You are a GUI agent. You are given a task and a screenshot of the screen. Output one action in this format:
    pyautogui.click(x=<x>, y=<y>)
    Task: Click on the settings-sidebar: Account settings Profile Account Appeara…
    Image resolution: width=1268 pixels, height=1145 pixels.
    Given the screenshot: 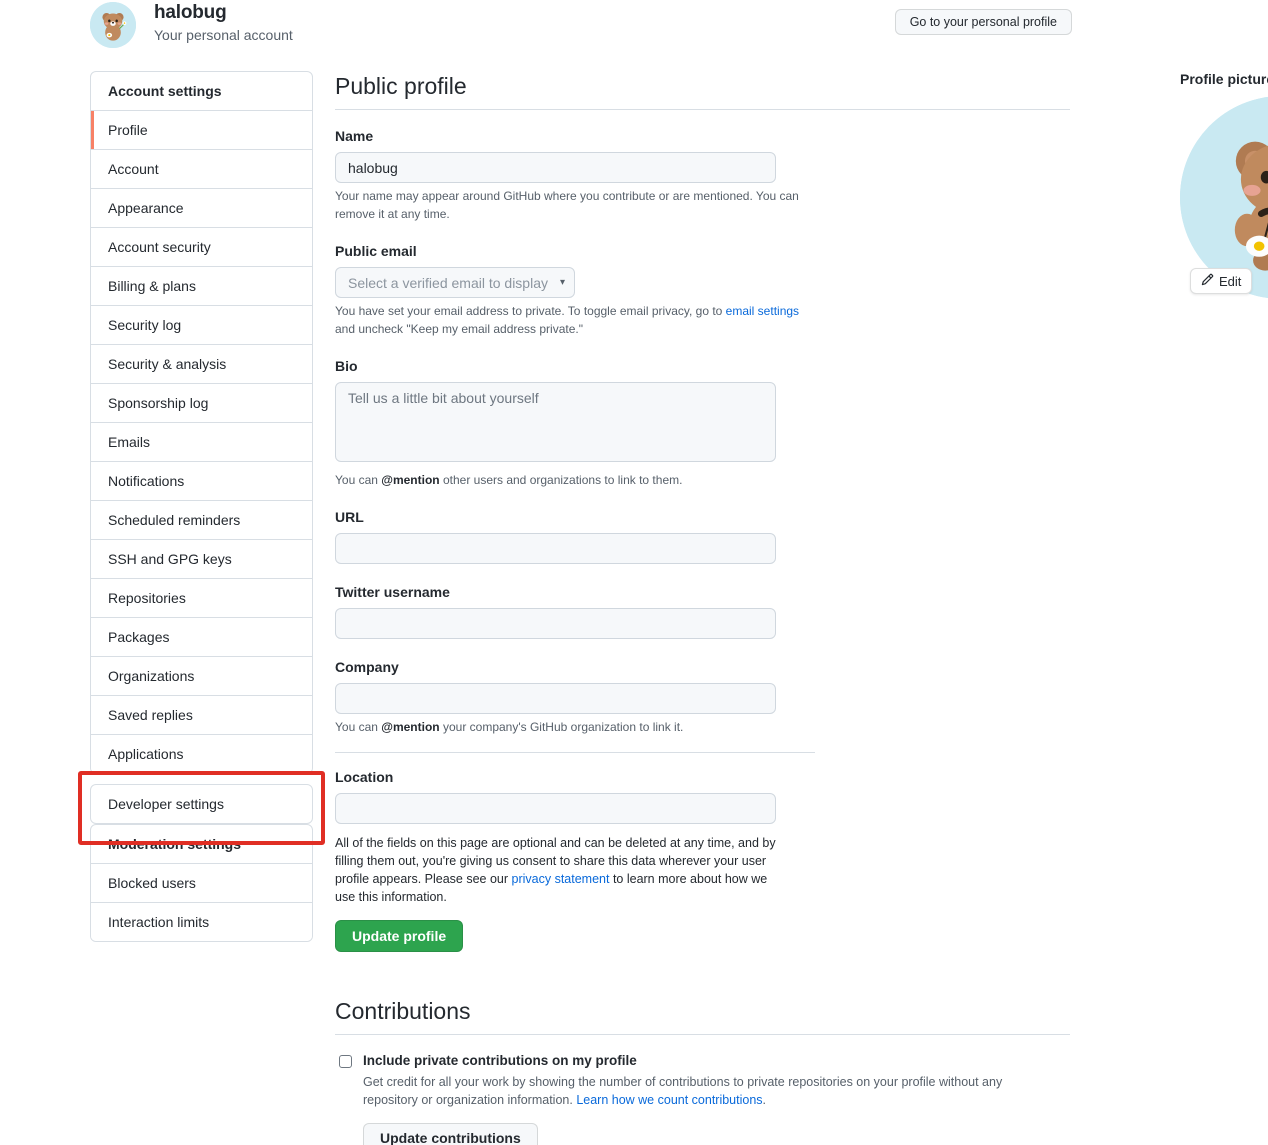 What is the action you would take?
    pyautogui.click(x=201, y=506)
    